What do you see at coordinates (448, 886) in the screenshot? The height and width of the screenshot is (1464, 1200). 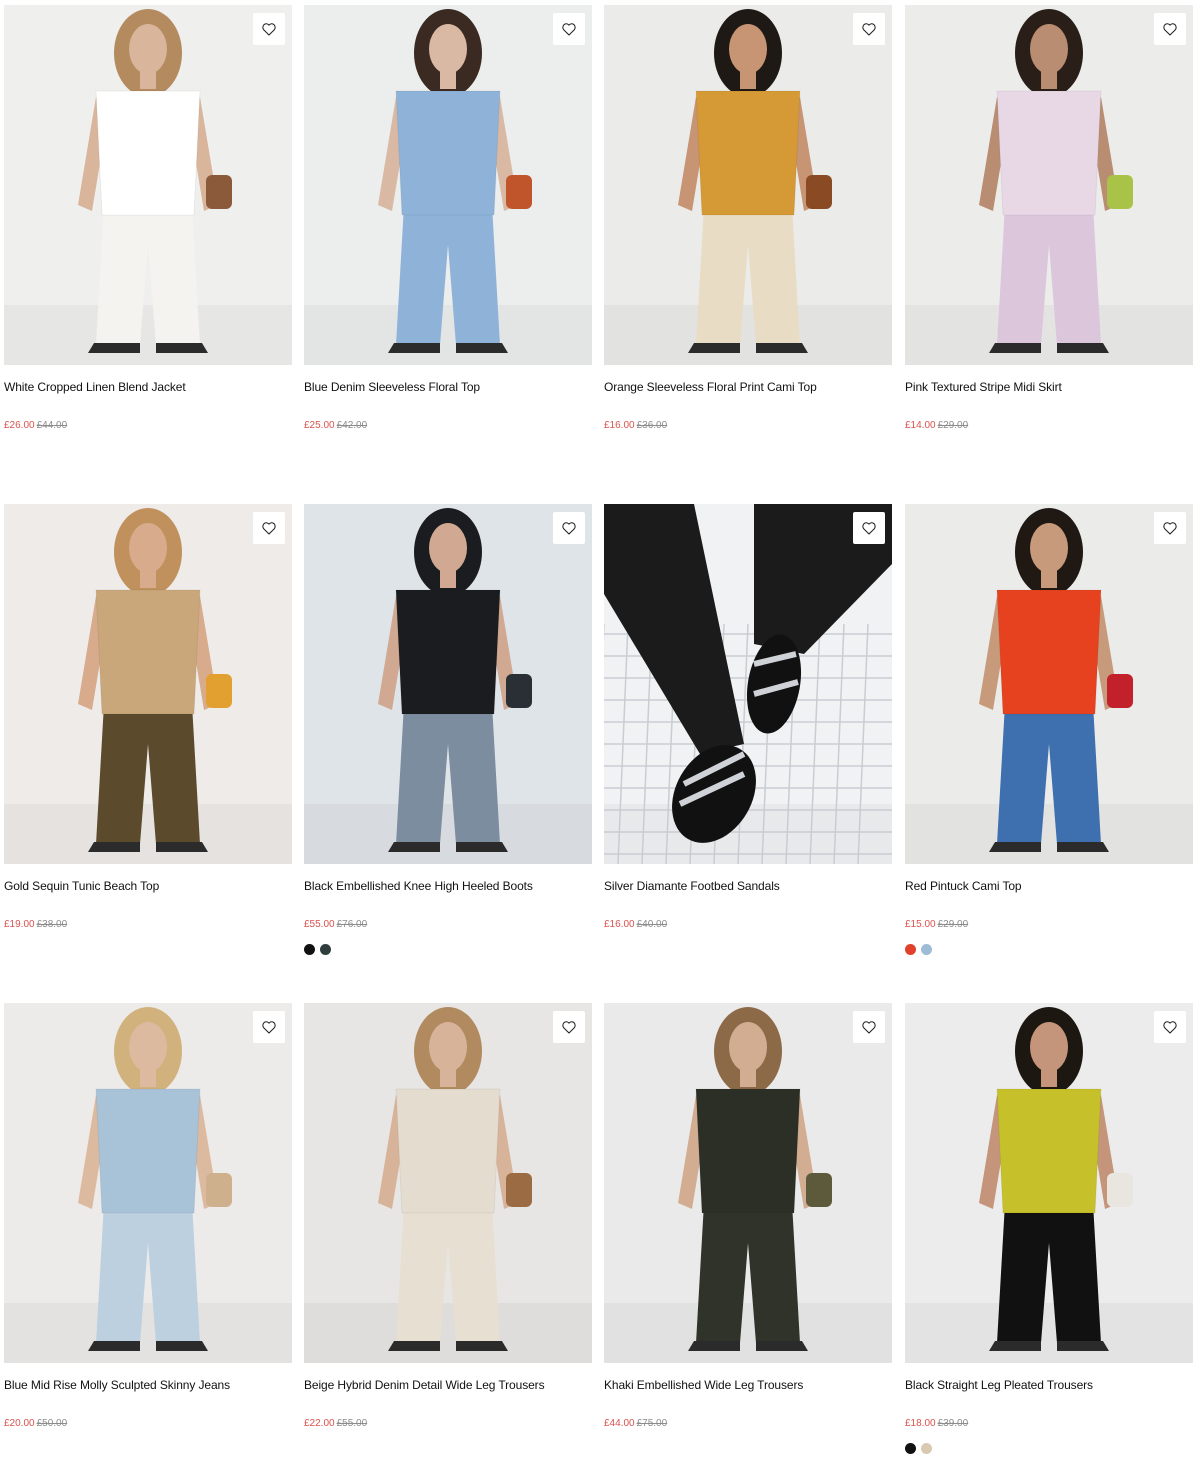 I see `product-name: Black Embellished Knee High Heeled Boots` at bounding box center [448, 886].